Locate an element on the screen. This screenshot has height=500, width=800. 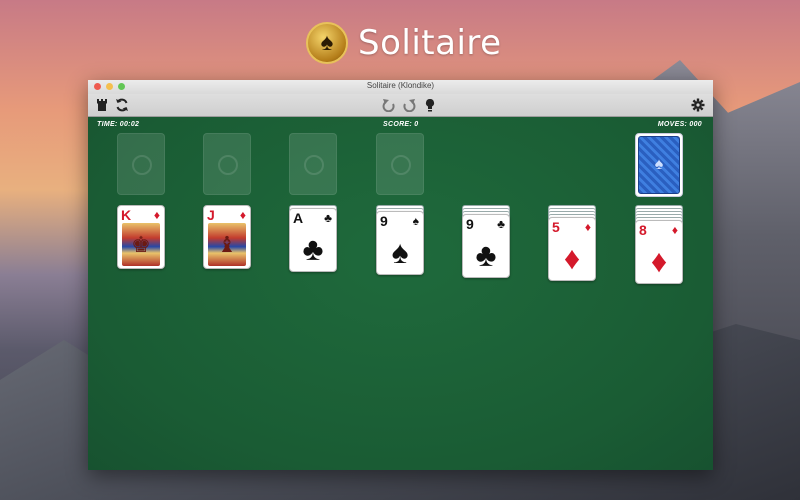
refresh-icon is located at coordinates (122, 105).